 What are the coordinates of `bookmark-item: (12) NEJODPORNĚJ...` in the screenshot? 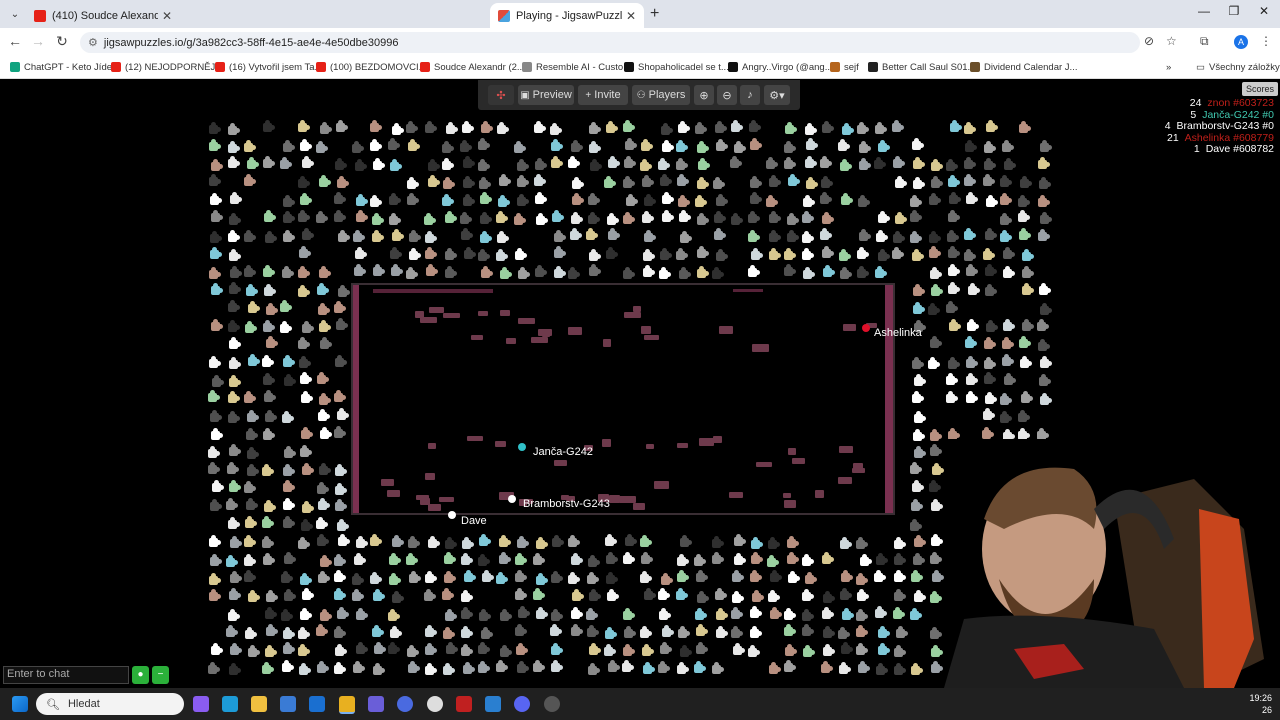 It's located at (167, 67).